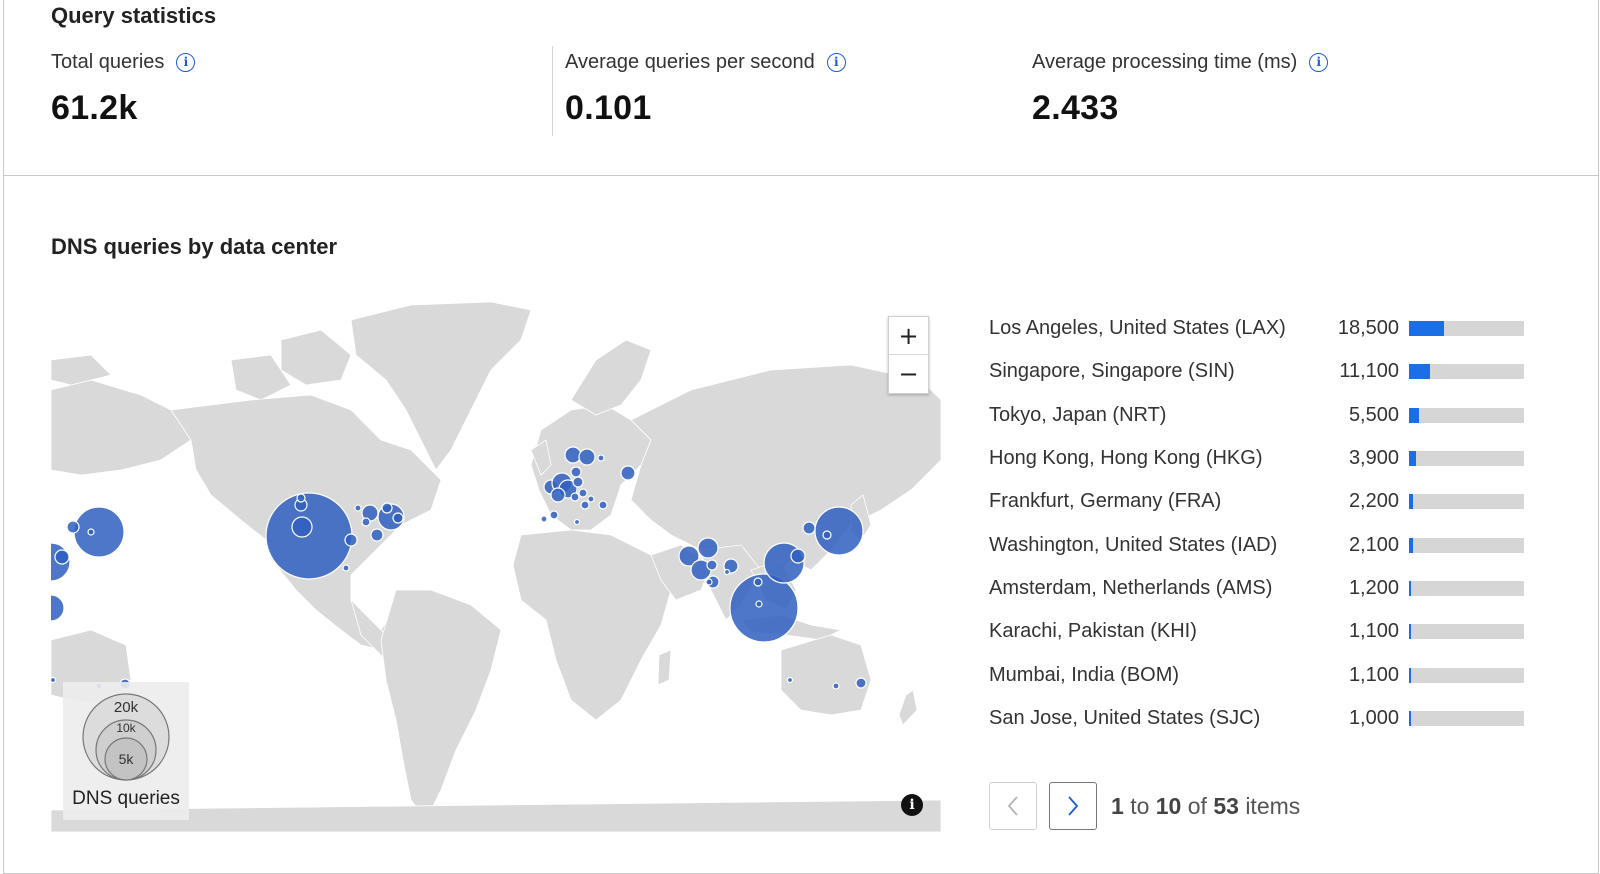  What do you see at coordinates (577, 522) in the screenshot?
I see `bubble-rome` at bounding box center [577, 522].